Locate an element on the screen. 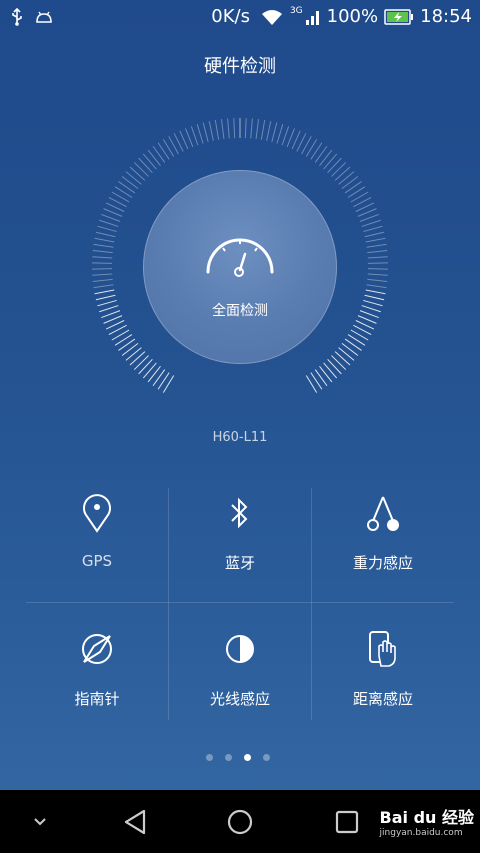 The image size is (480, 853). signal-type: 3G is located at coordinates (296, 11).